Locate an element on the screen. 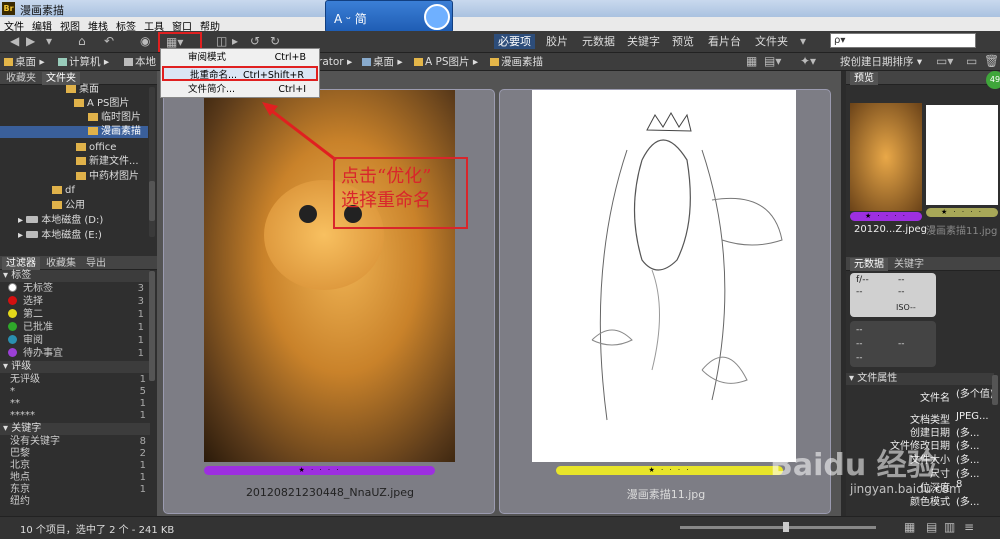 The height and width of the screenshot is (539, 1000). annotation-line: 点击“优化” is located at coordinates (386, 176).